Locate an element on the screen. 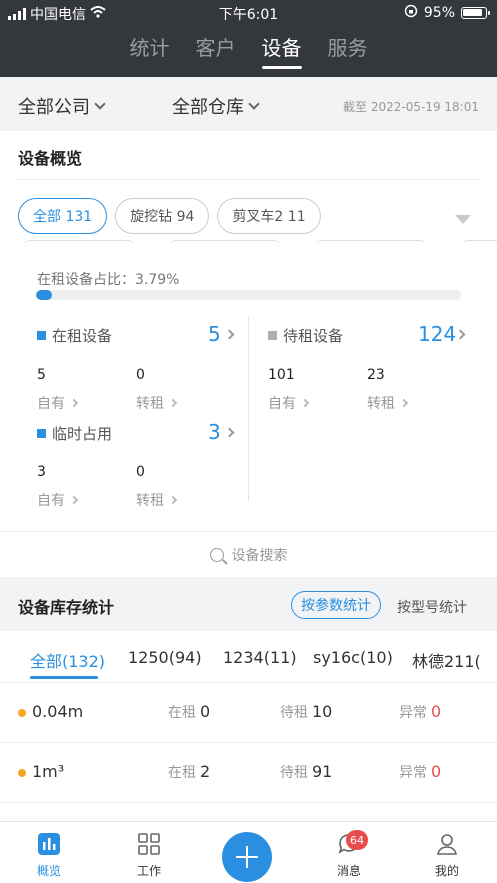  idle-sublet-link: 转租 is located at coordinates (388, 403).